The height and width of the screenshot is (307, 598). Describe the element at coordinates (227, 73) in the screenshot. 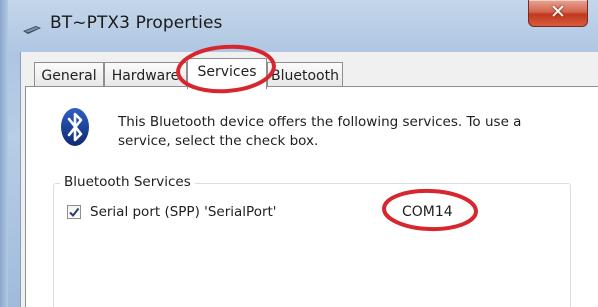

I see `tab-services: Services` at that location.